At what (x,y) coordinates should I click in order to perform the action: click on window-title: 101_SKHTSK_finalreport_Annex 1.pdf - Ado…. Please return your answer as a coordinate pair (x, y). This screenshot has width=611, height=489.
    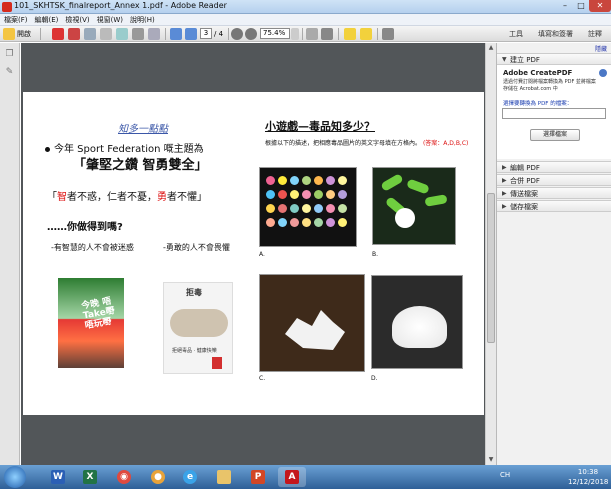
    Looking at the image, I should click on (120, 5).